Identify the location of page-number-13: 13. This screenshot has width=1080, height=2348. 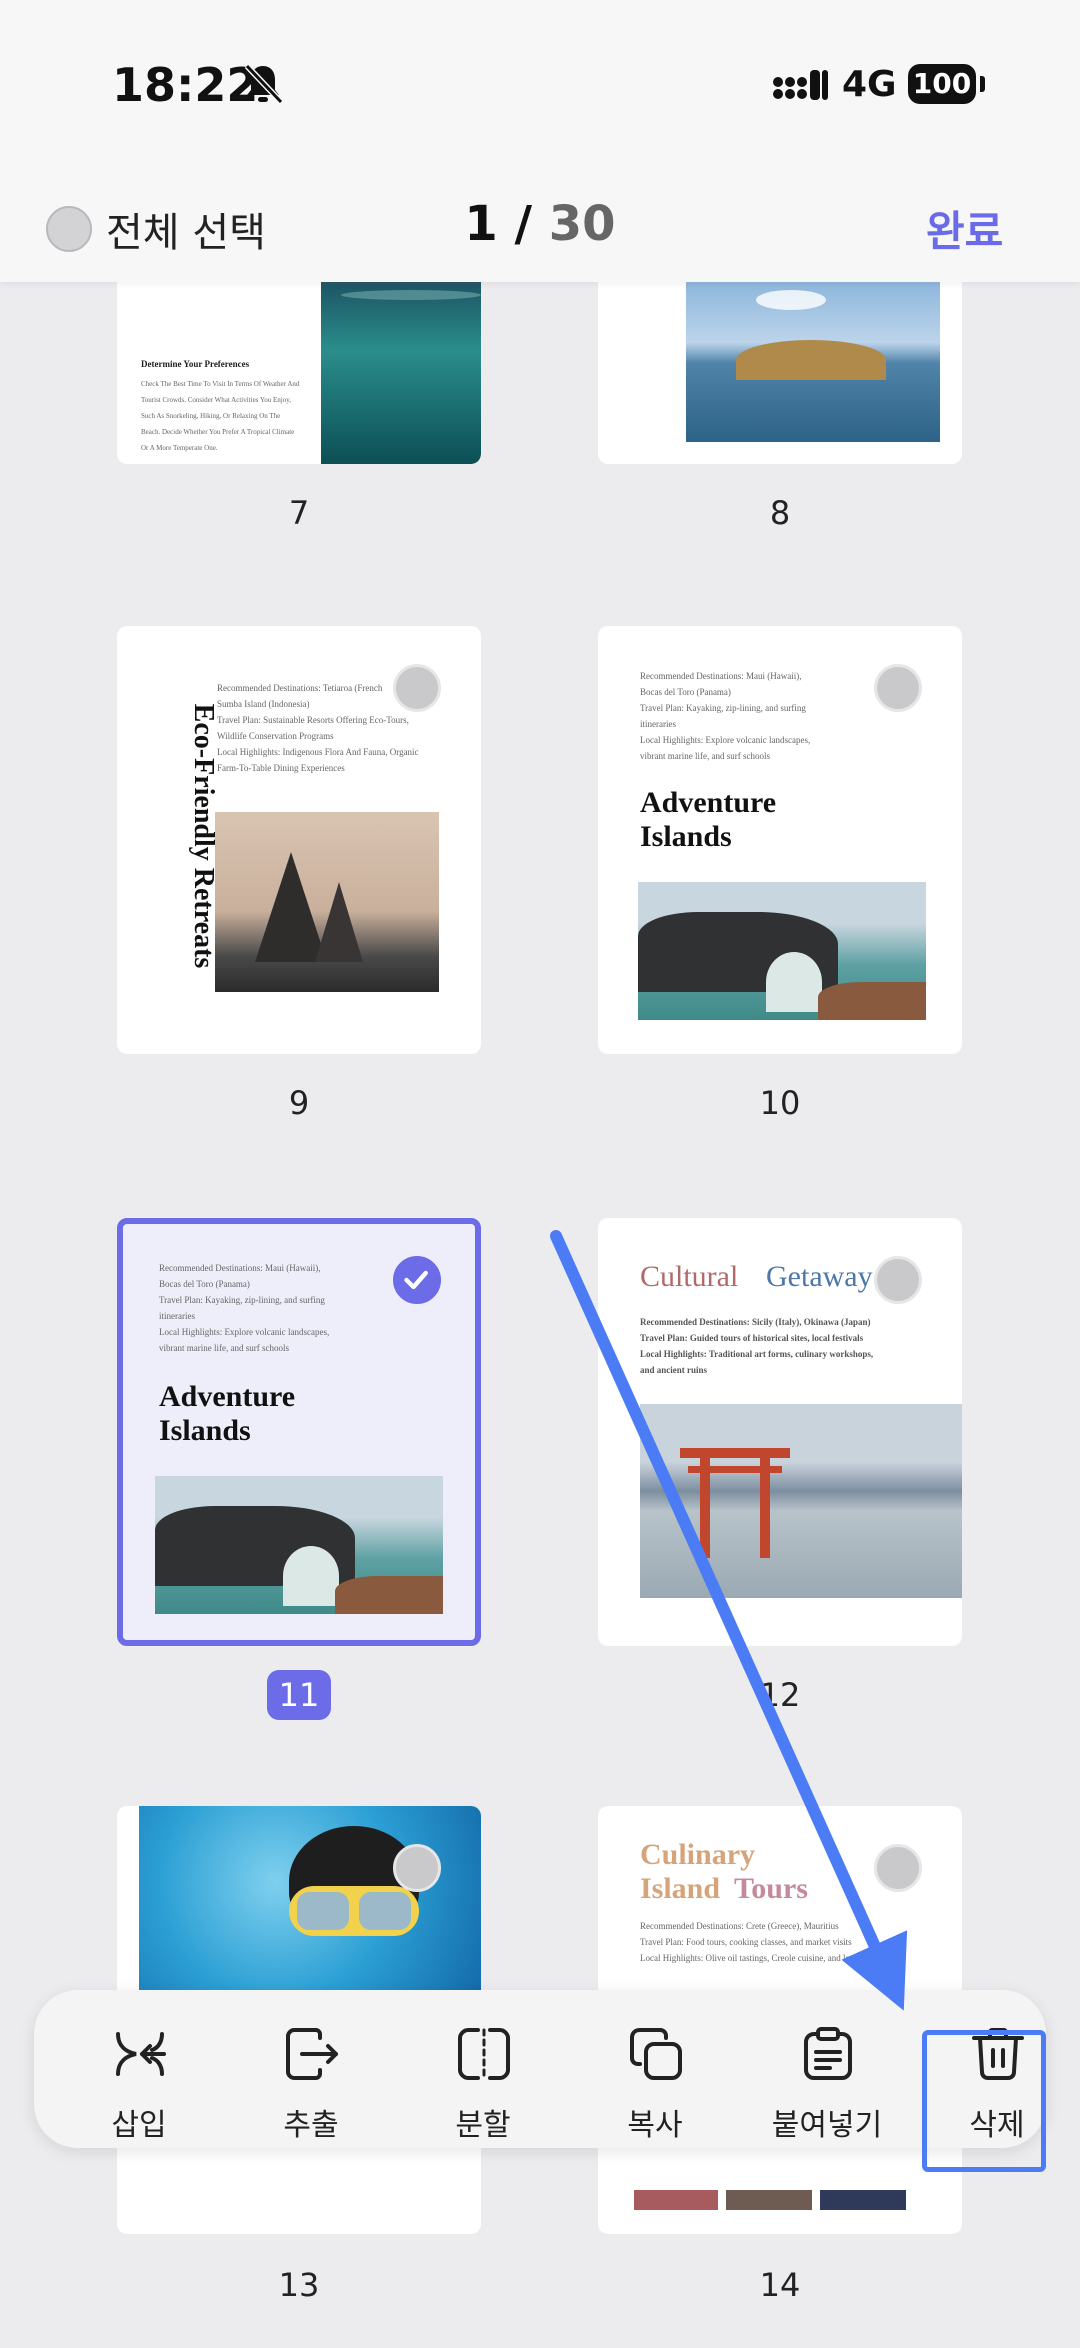
(299, 2285).